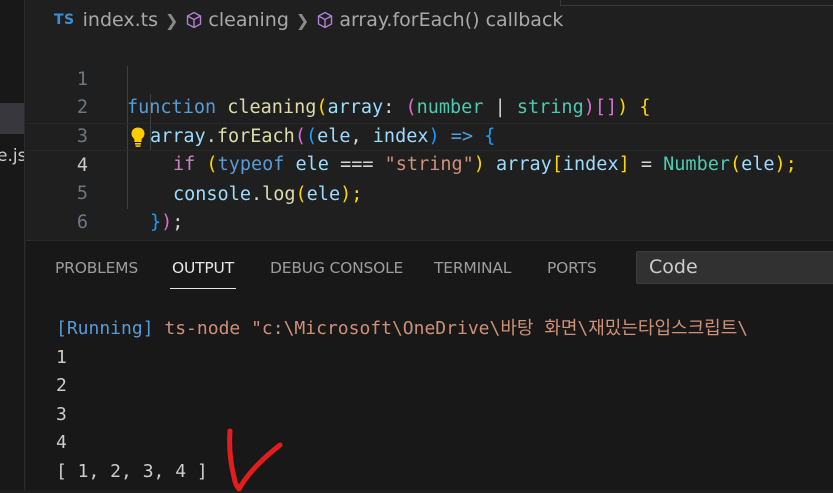 The image size is (833, 493). What do you see at coordinates (255, 460) in the screenshot?
I see `red-check-annotation` at bounding box center [255, 460].